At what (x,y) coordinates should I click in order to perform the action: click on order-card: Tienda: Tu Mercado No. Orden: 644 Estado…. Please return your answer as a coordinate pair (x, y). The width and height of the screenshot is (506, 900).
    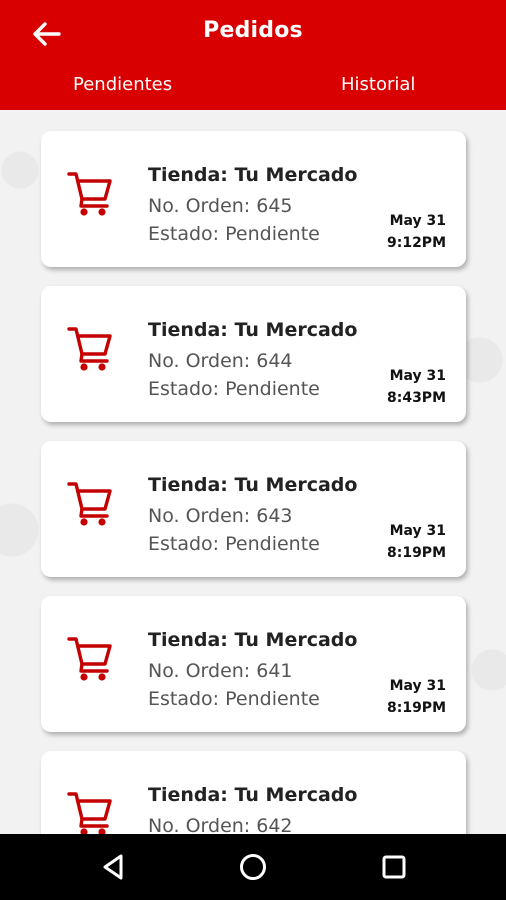
    Looking at the image, I should click on (253, 354).